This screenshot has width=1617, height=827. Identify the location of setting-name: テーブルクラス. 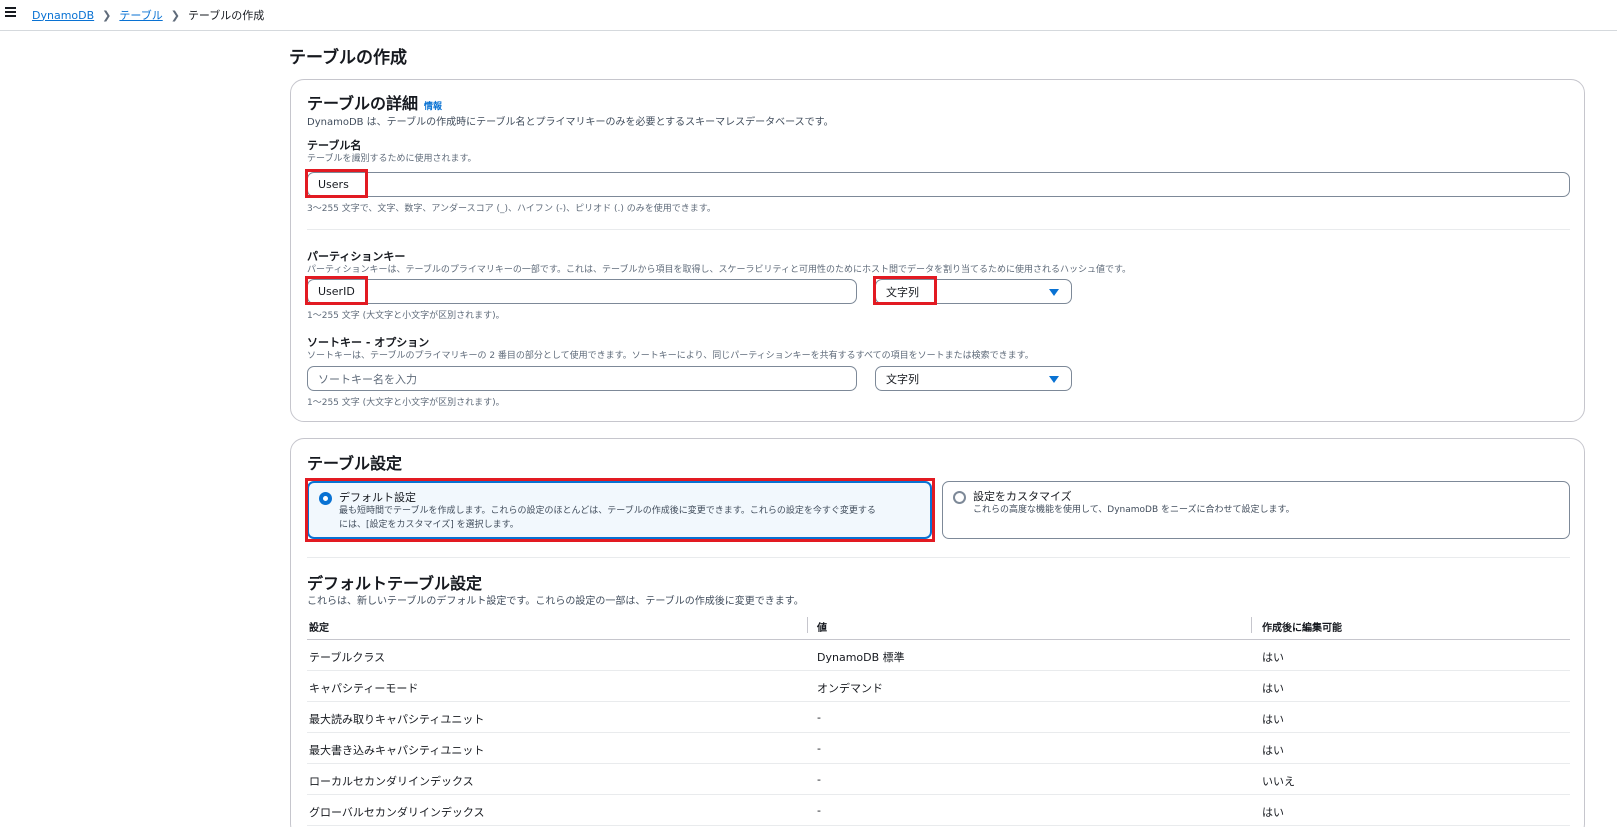
(347, 657).